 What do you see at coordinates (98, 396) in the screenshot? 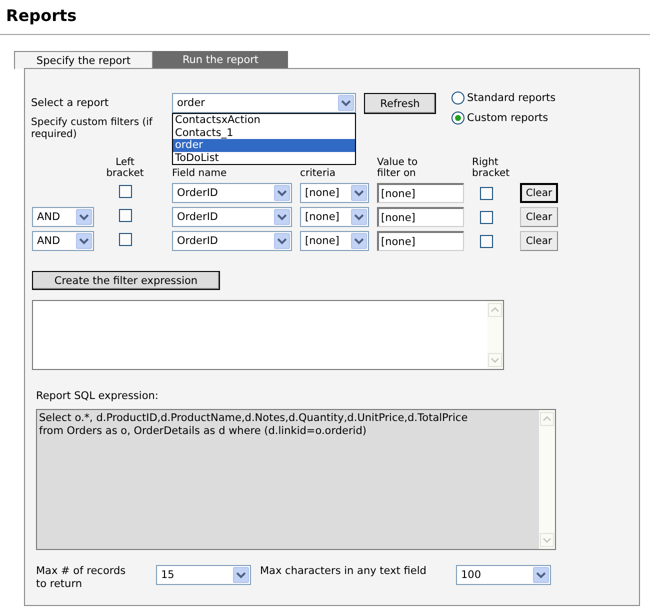
I see `field-label: Report SQL expression:` at bounding box center [98, 396].